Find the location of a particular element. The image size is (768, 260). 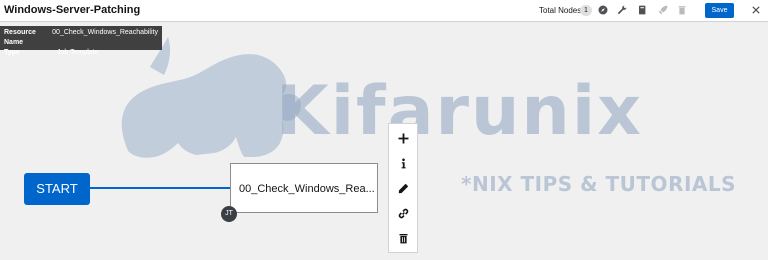

total-nodes-label: Total Nodes is located at coordinates (560, 10).